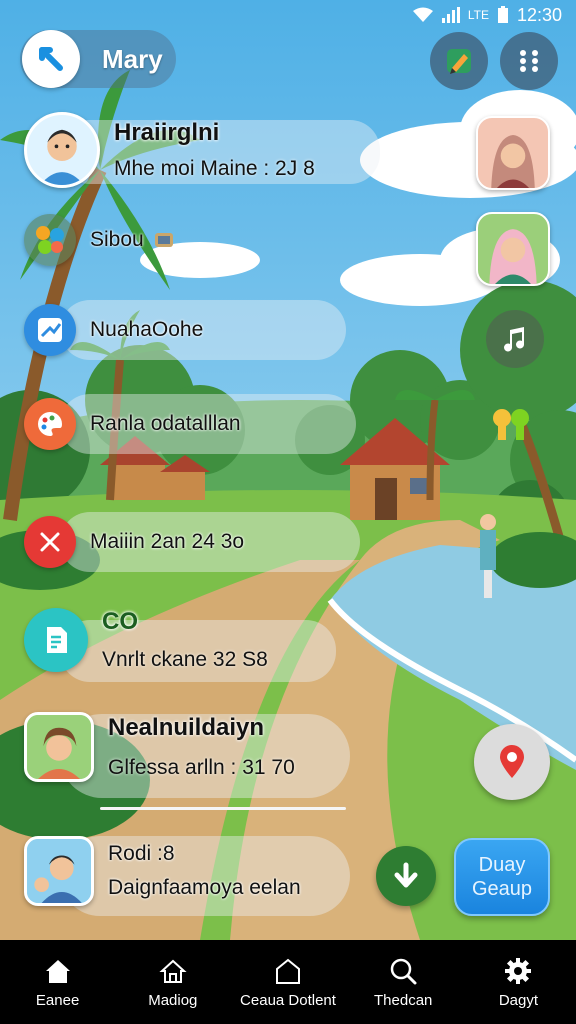  Describe the element at coordinates (57, 1000) in the screenshot. I see `nav-label: Eanee` at that location.